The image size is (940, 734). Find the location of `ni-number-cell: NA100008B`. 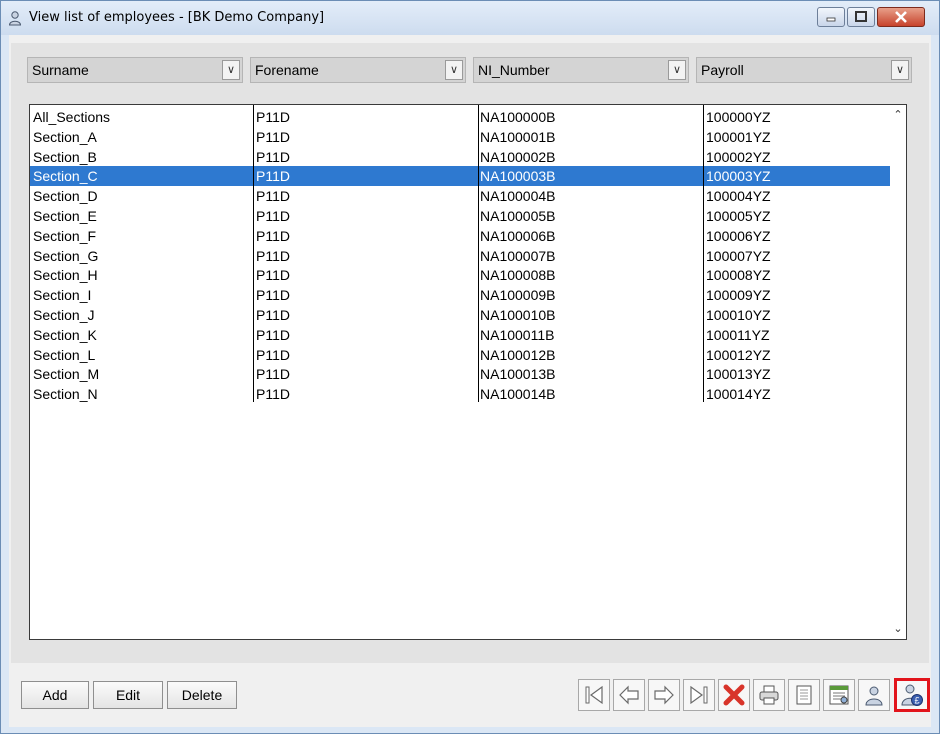

ni-number-cell: NA100008B is located at coordinates (518, 275).